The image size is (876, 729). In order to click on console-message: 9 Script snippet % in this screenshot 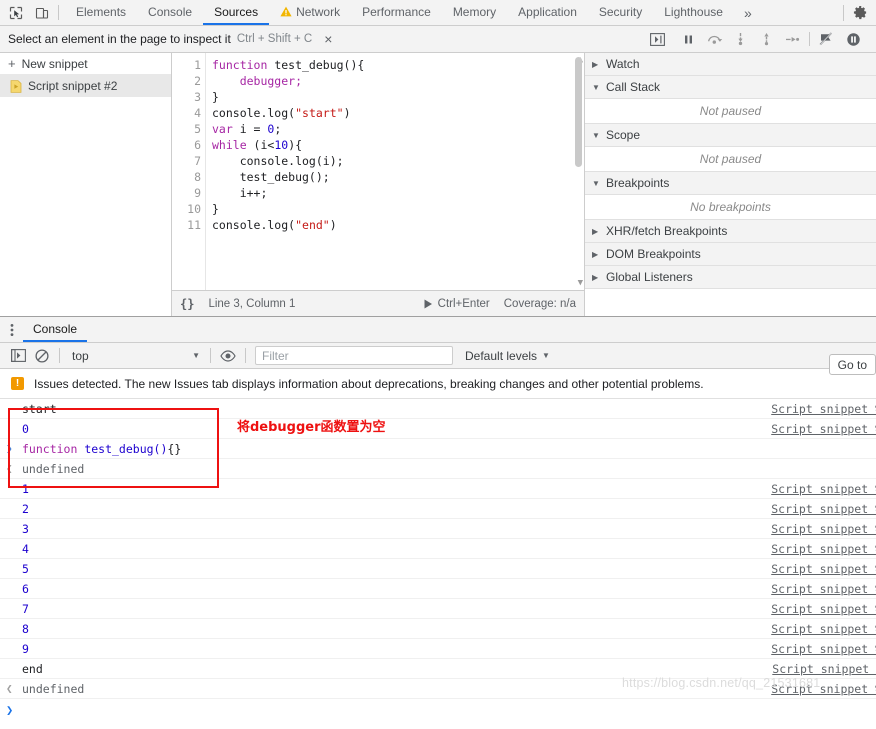, I will do `click(438, 649)`.